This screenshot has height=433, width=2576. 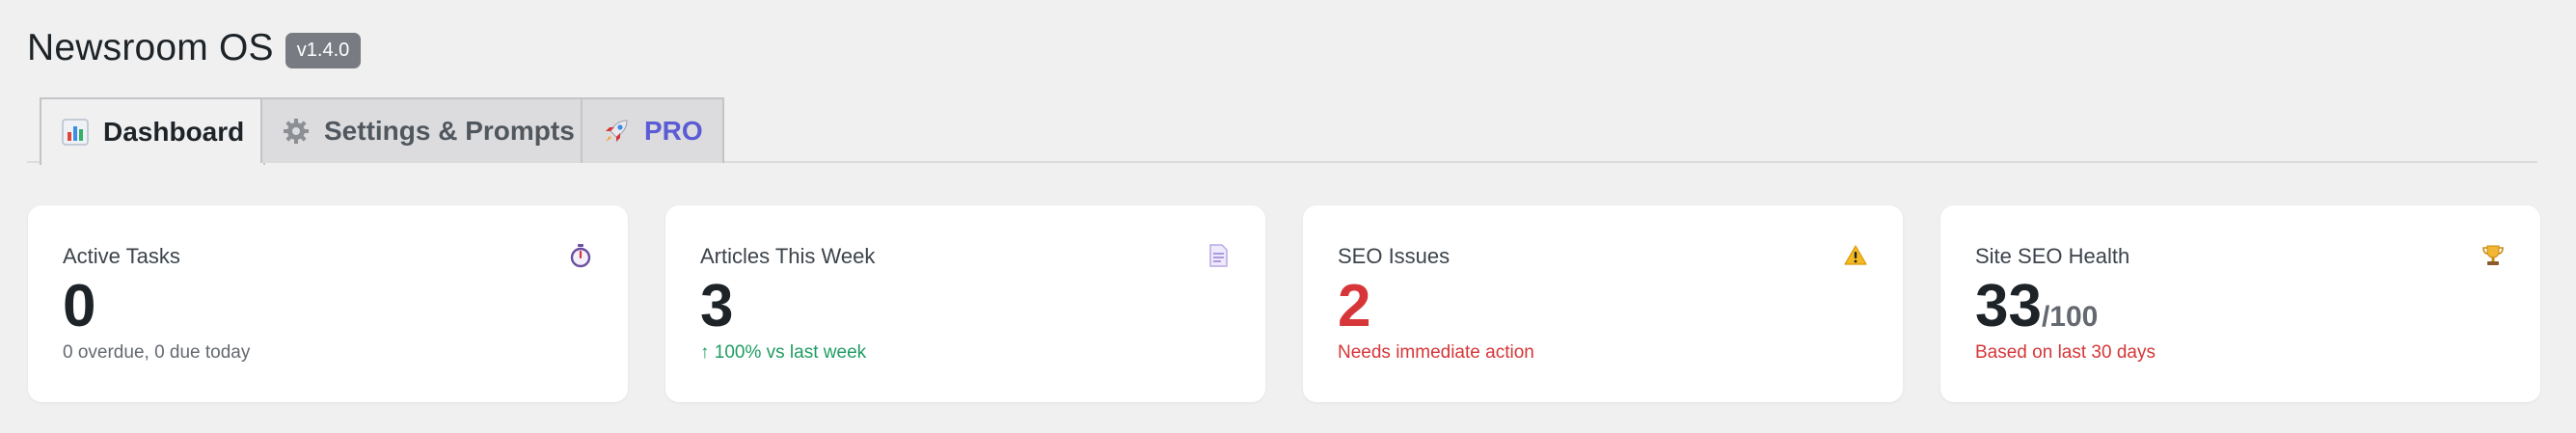 What do you see at coordinates (79, 306) in the screenshot?
I see `card-value: 0` at bounding box center [79, 306].